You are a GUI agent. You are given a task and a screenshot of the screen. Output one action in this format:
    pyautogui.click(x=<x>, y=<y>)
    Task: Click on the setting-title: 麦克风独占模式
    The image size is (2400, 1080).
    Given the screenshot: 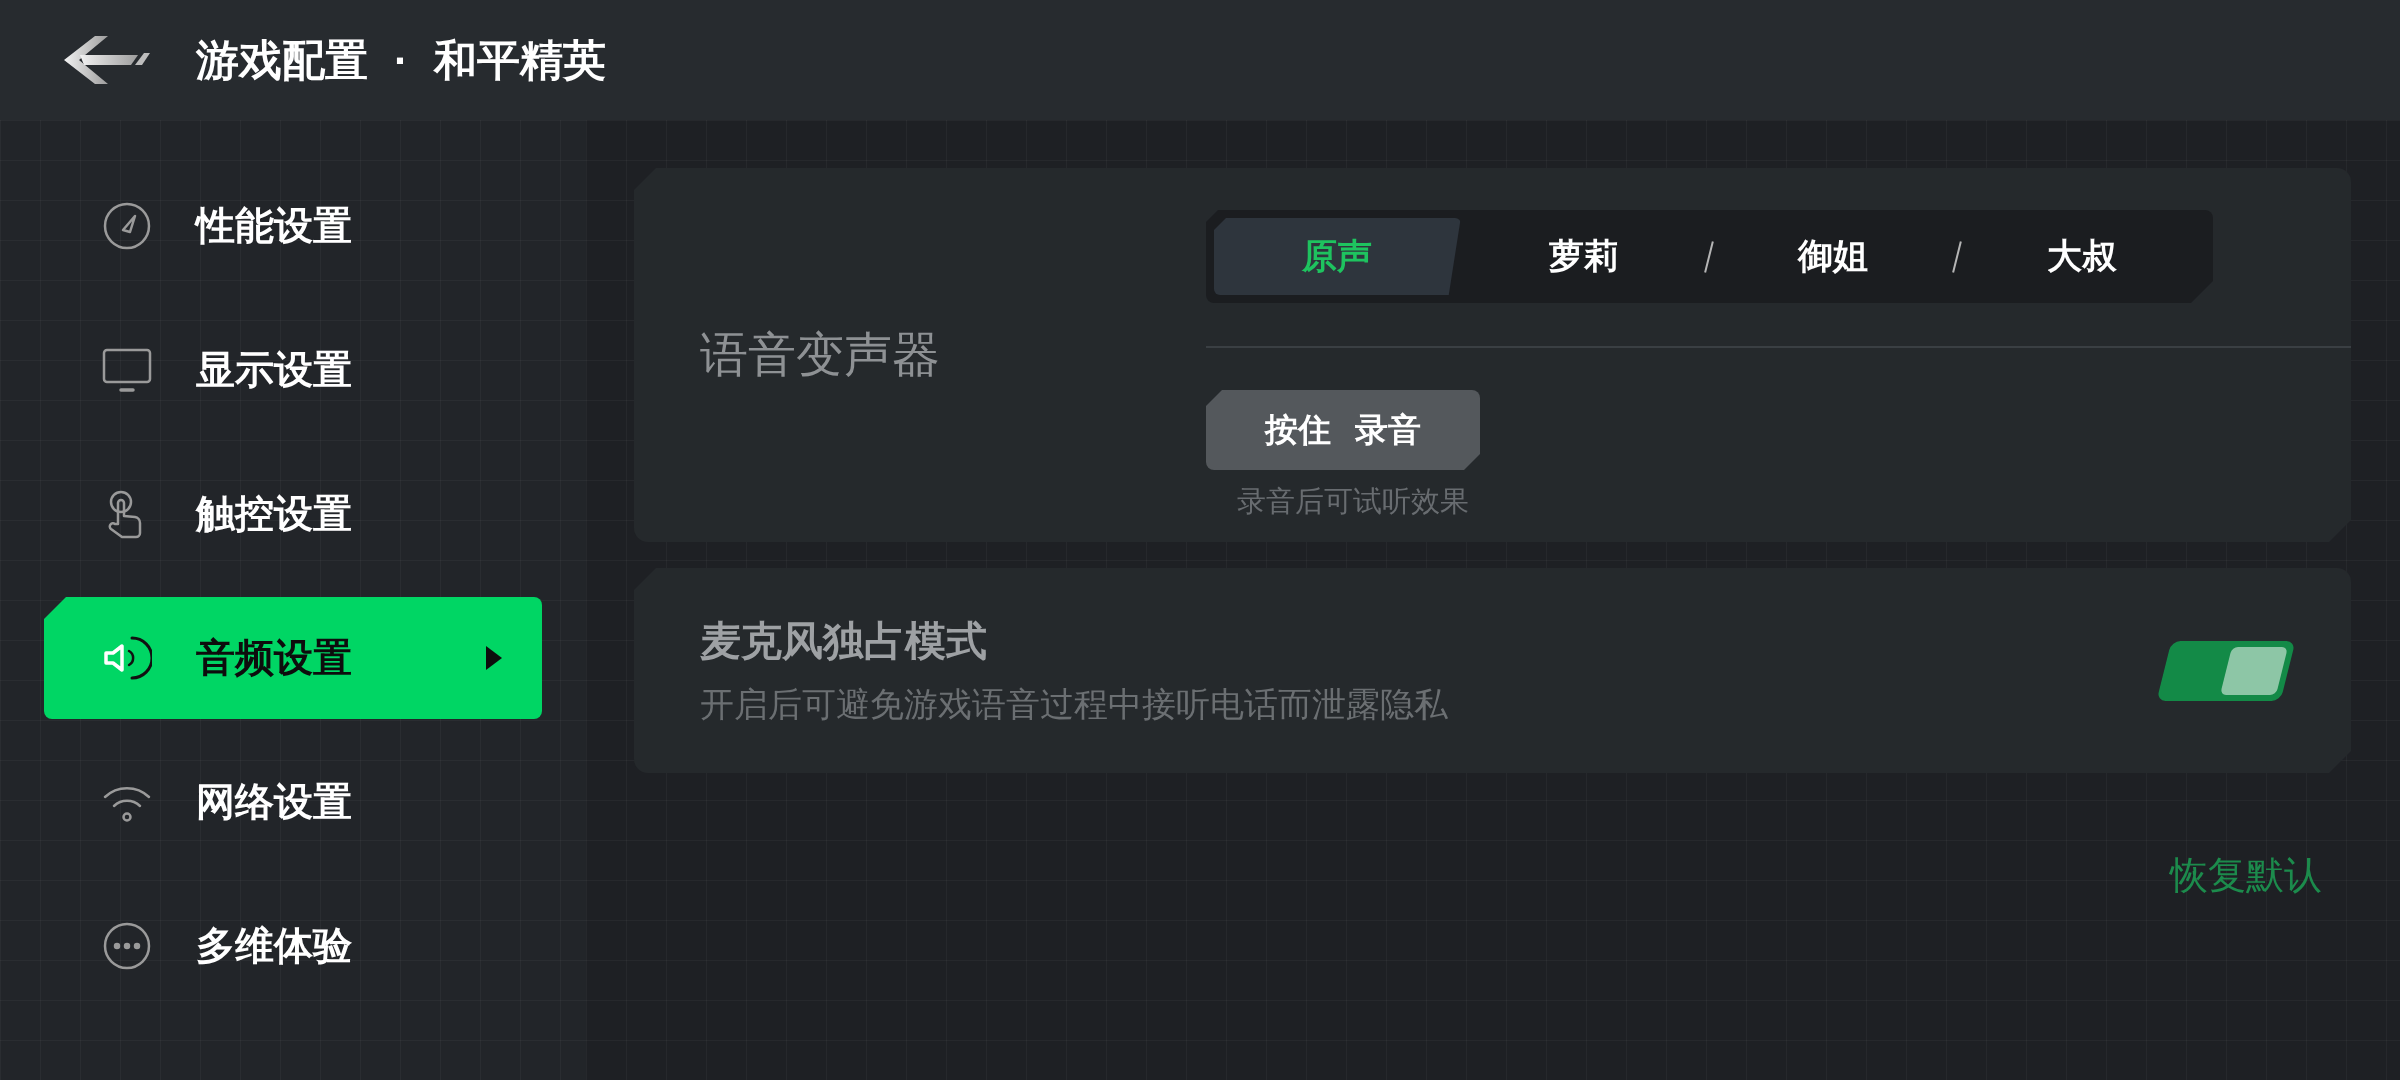 What is the action you would take?
    pyautogui.click(x=843, y=642)
    